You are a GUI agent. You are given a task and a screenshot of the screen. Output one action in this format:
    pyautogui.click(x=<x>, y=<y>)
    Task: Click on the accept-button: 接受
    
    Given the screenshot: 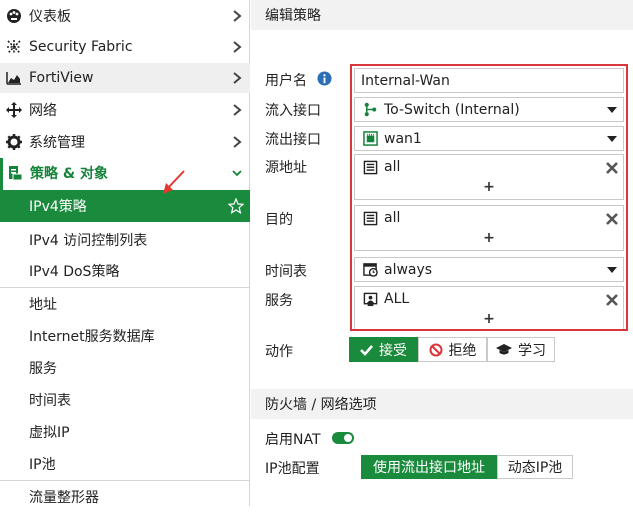 What is the action you would take?
    pyautogui.click(x=383, y=349)
    